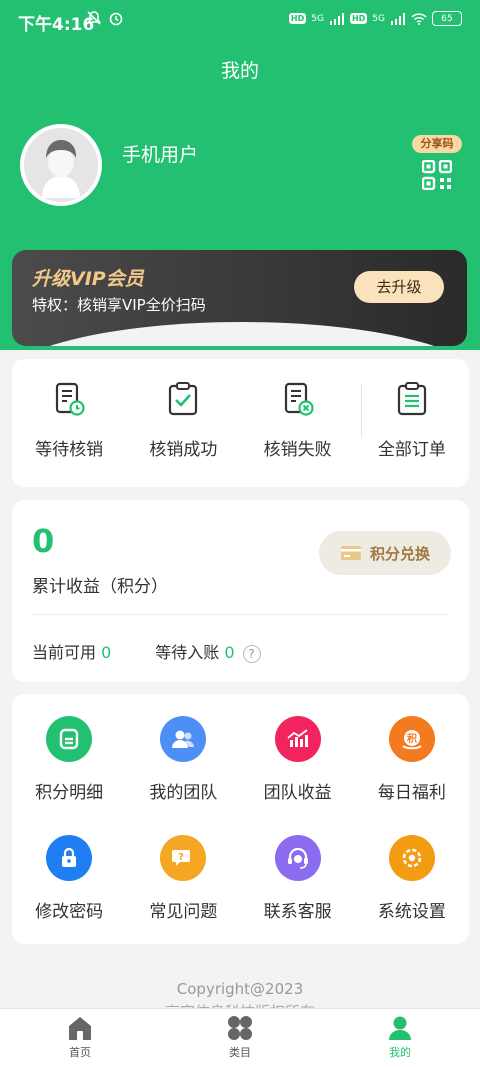 The height and width of the screenshot is (1067, 480). Describe the element at coordinates (160, 153) in the screenshot. I see `username: 手机用户` at that location.